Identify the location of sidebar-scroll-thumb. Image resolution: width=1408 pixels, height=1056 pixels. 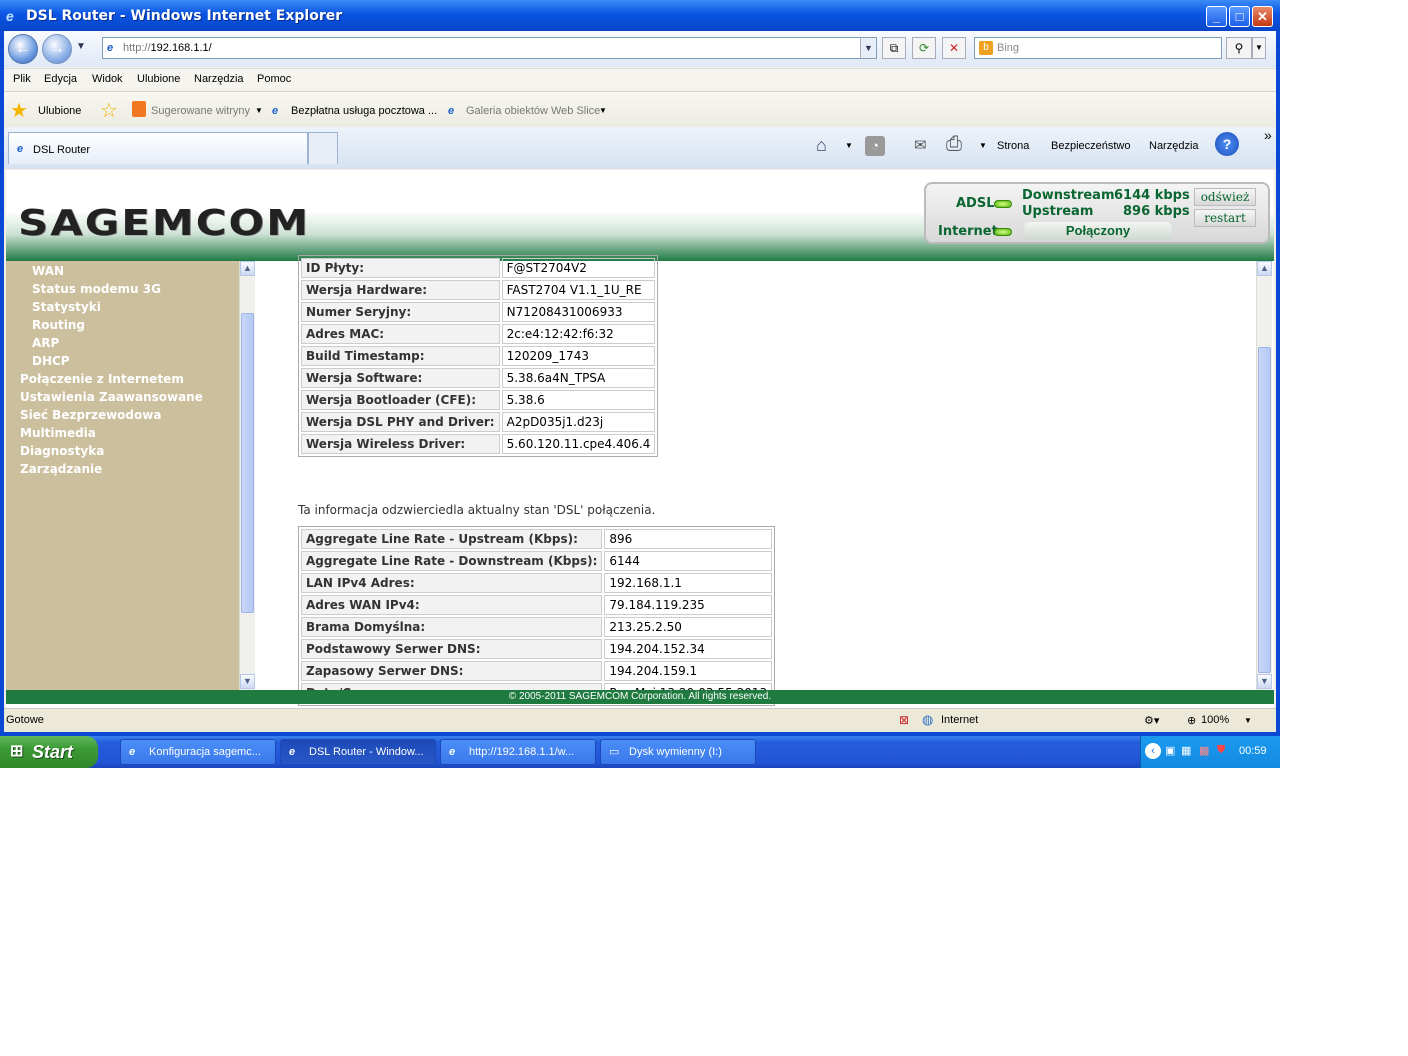
(247, 463).